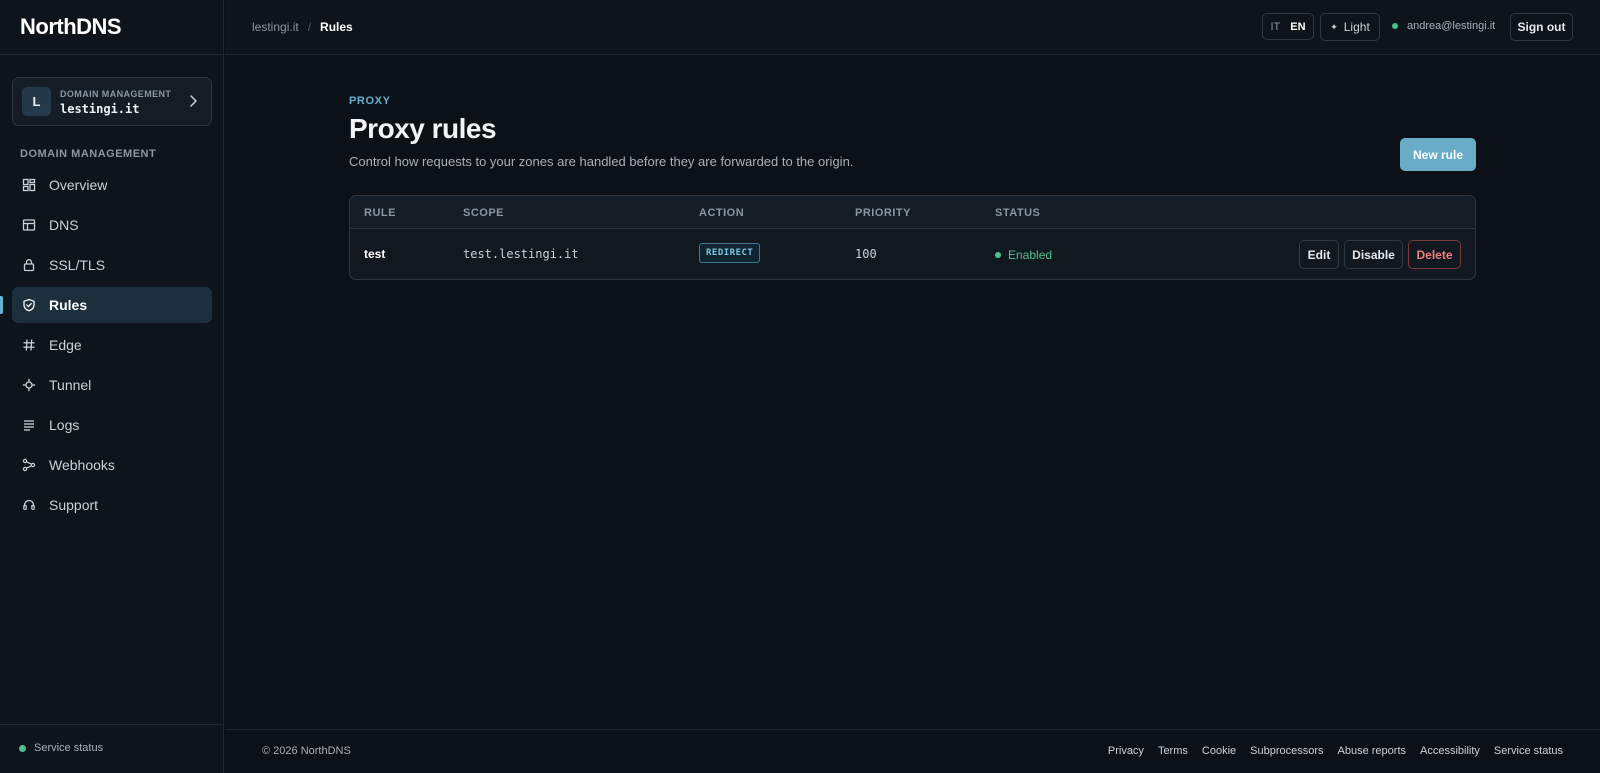 This screenshot has width=1600, height=773. I want to click on breadcrumb-domain-link: lestingi.it, so click(275, 27).